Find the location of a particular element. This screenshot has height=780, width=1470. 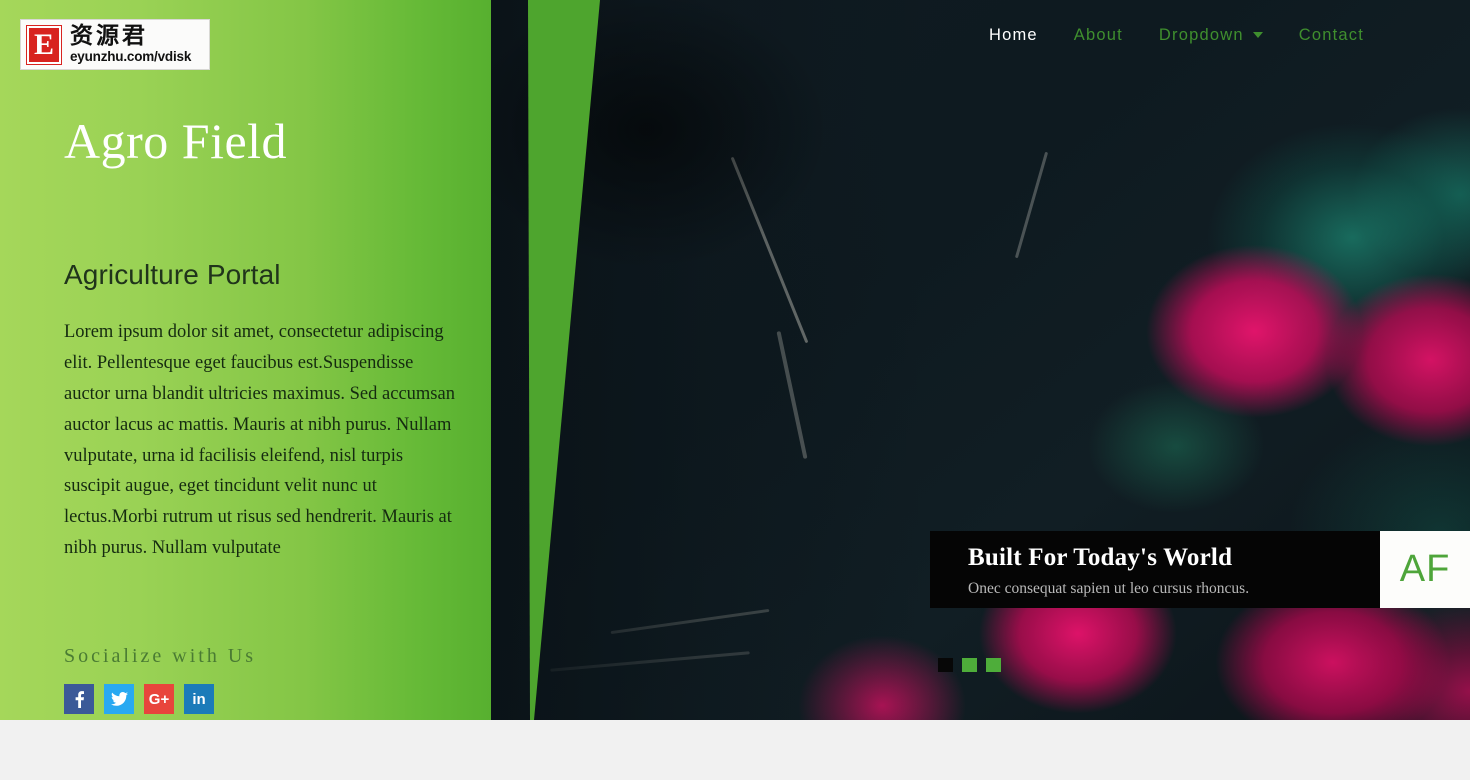

nav-link-dropdown: Dropdown is located at coordinates (1211, 35).